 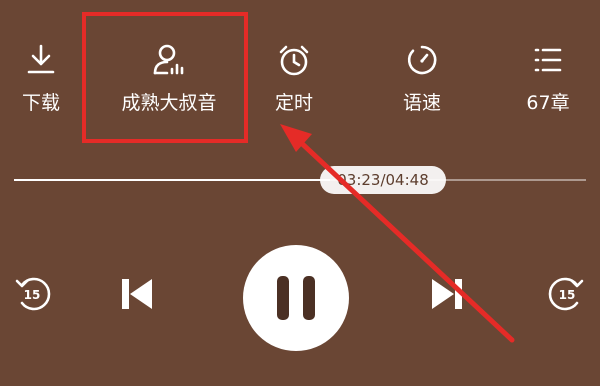 I want to click on progress-fill, so click(x=172, y=180).